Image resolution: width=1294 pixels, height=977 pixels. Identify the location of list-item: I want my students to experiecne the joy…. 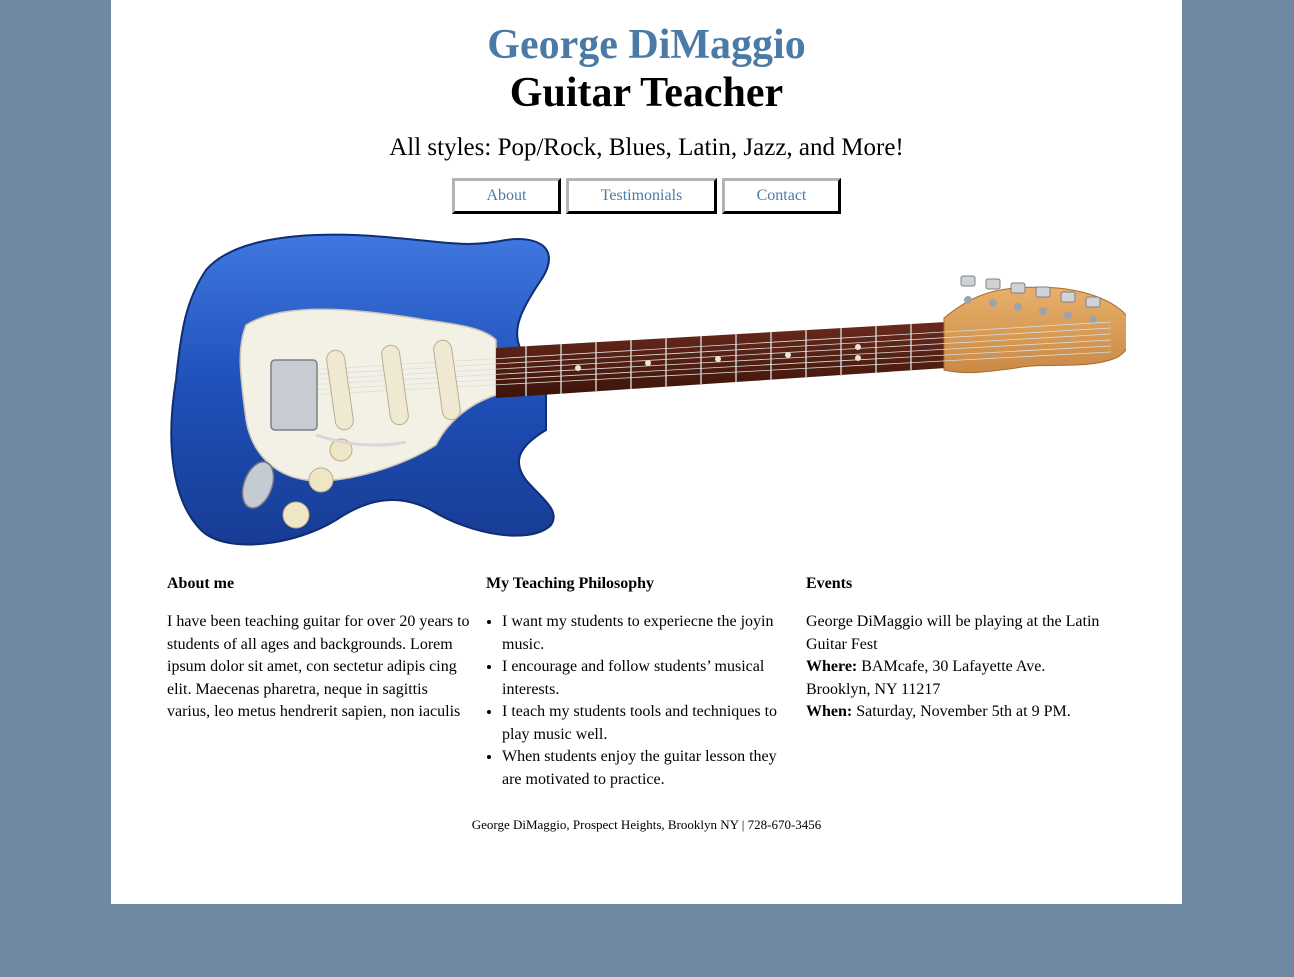
(647, 633).